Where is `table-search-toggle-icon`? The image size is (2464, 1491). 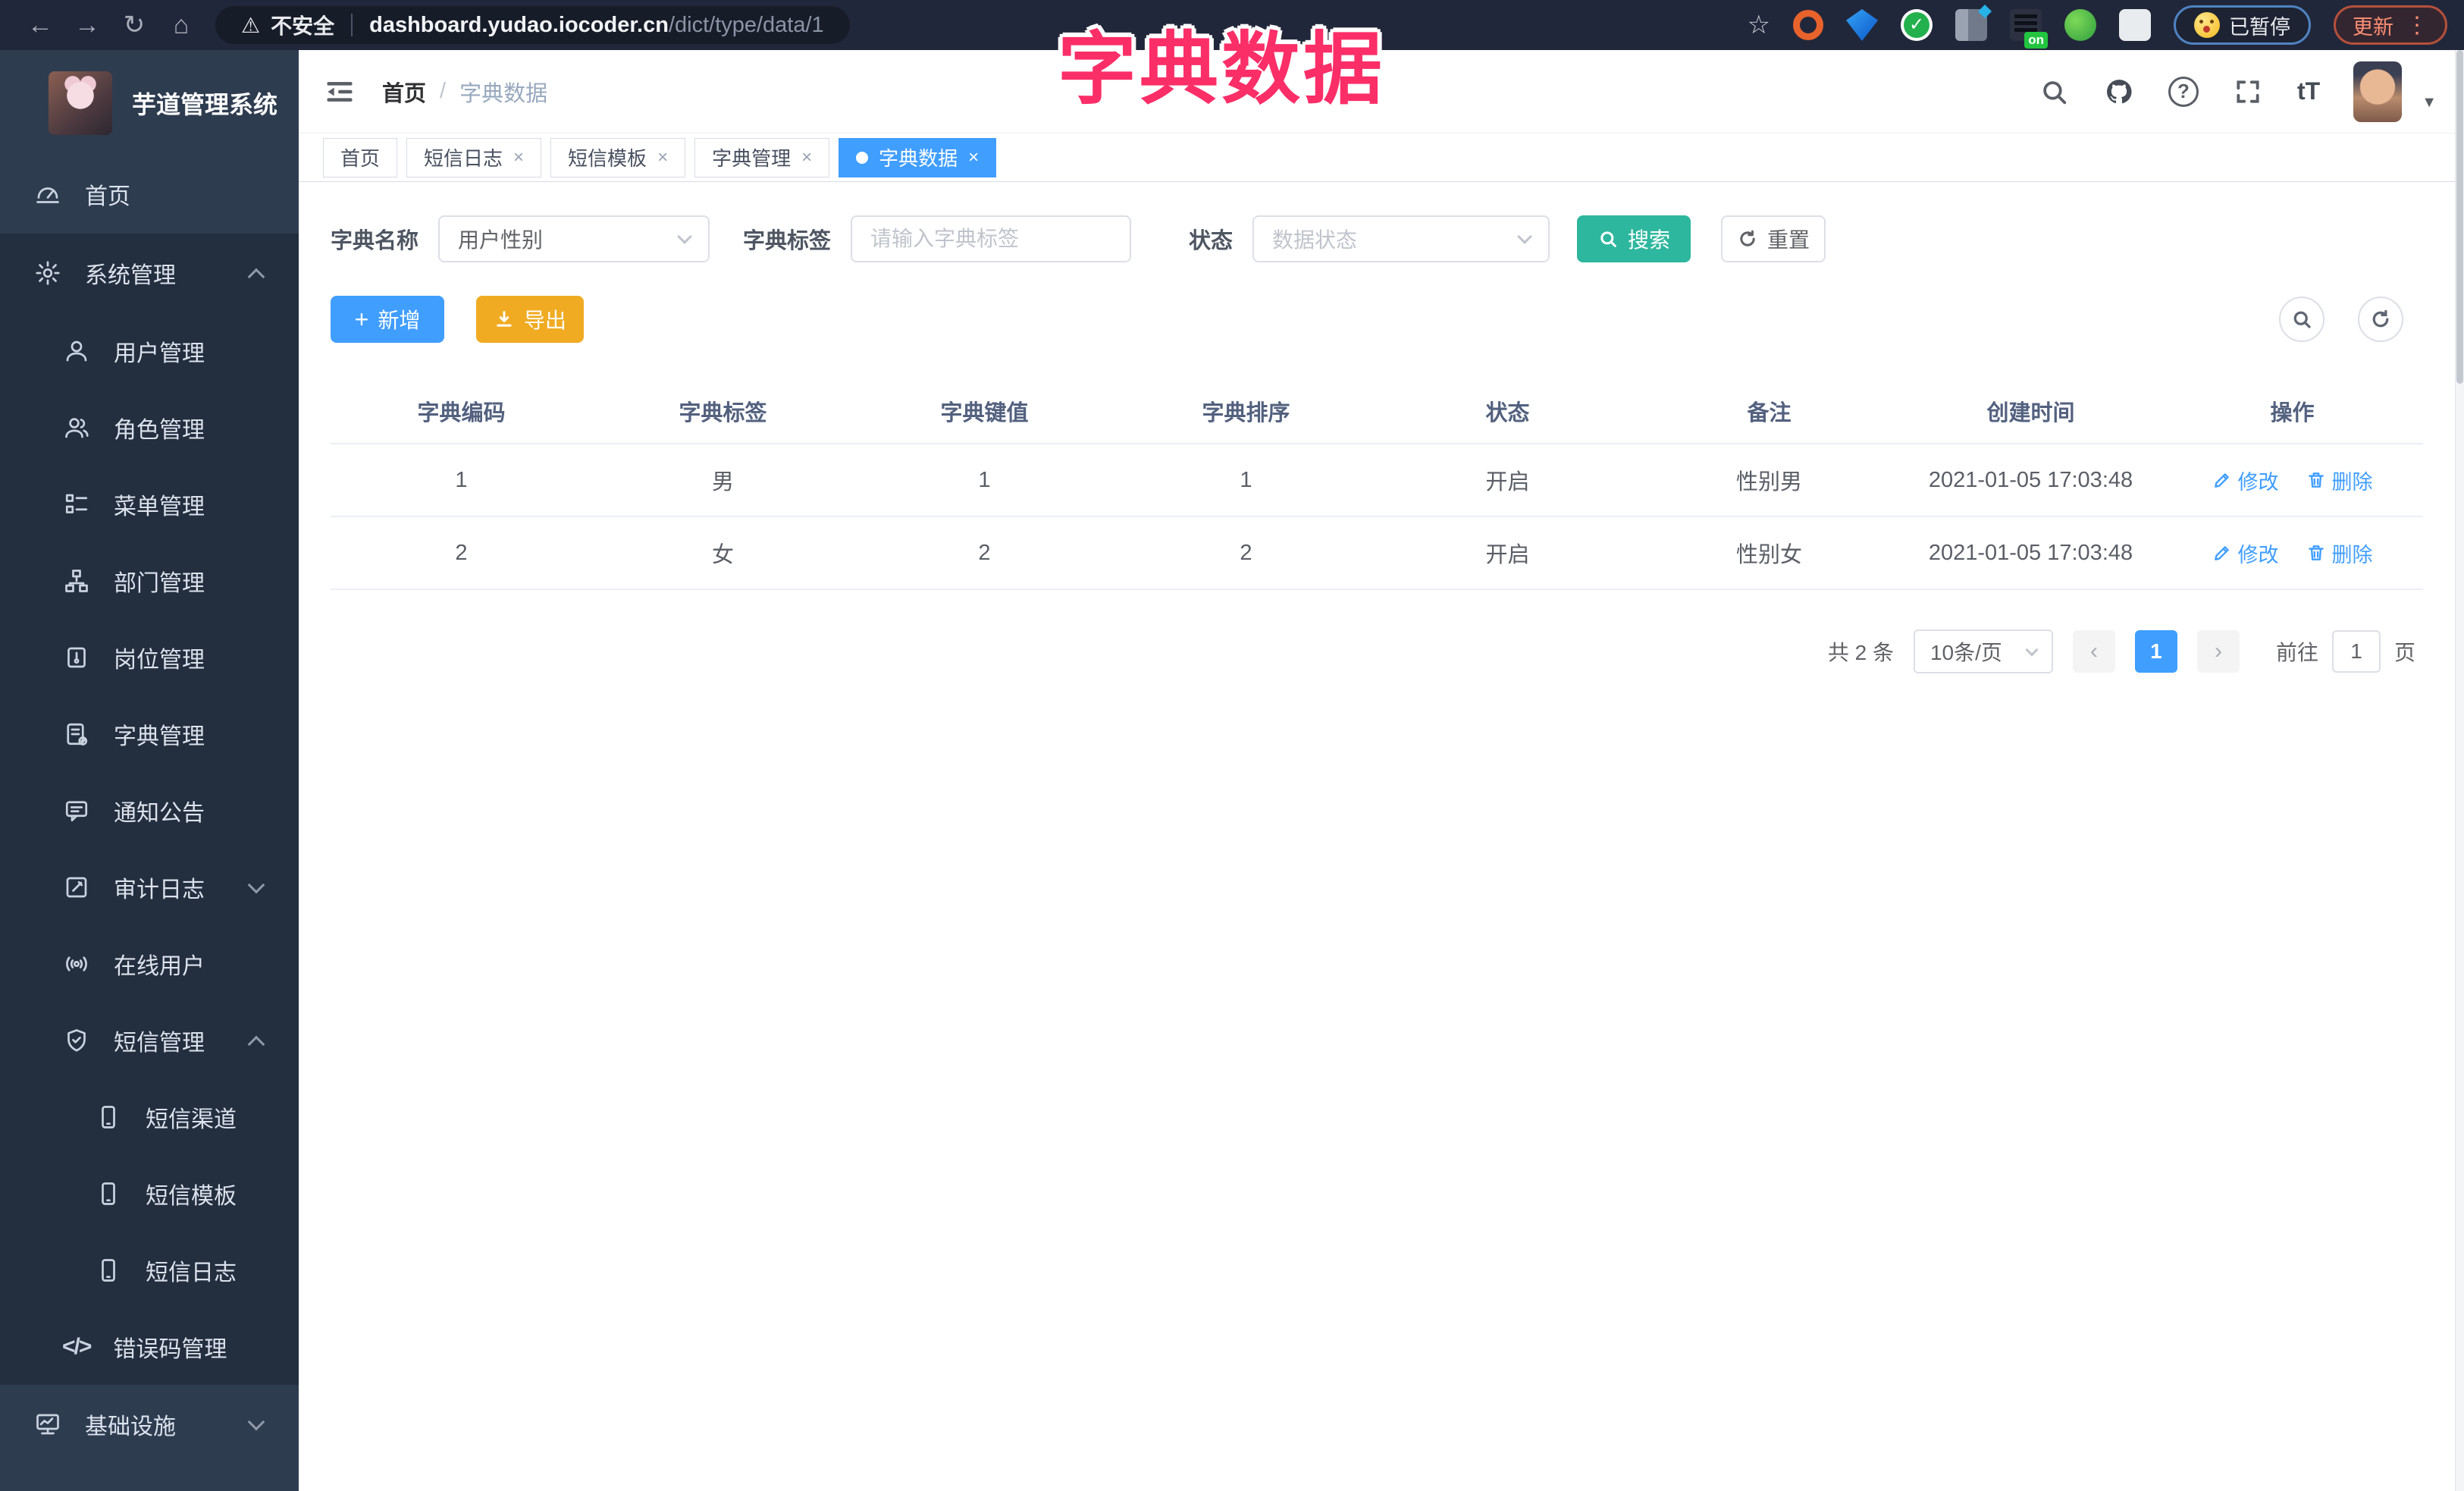 table-search-toggle-icon is located at coordinates (2301, 319).